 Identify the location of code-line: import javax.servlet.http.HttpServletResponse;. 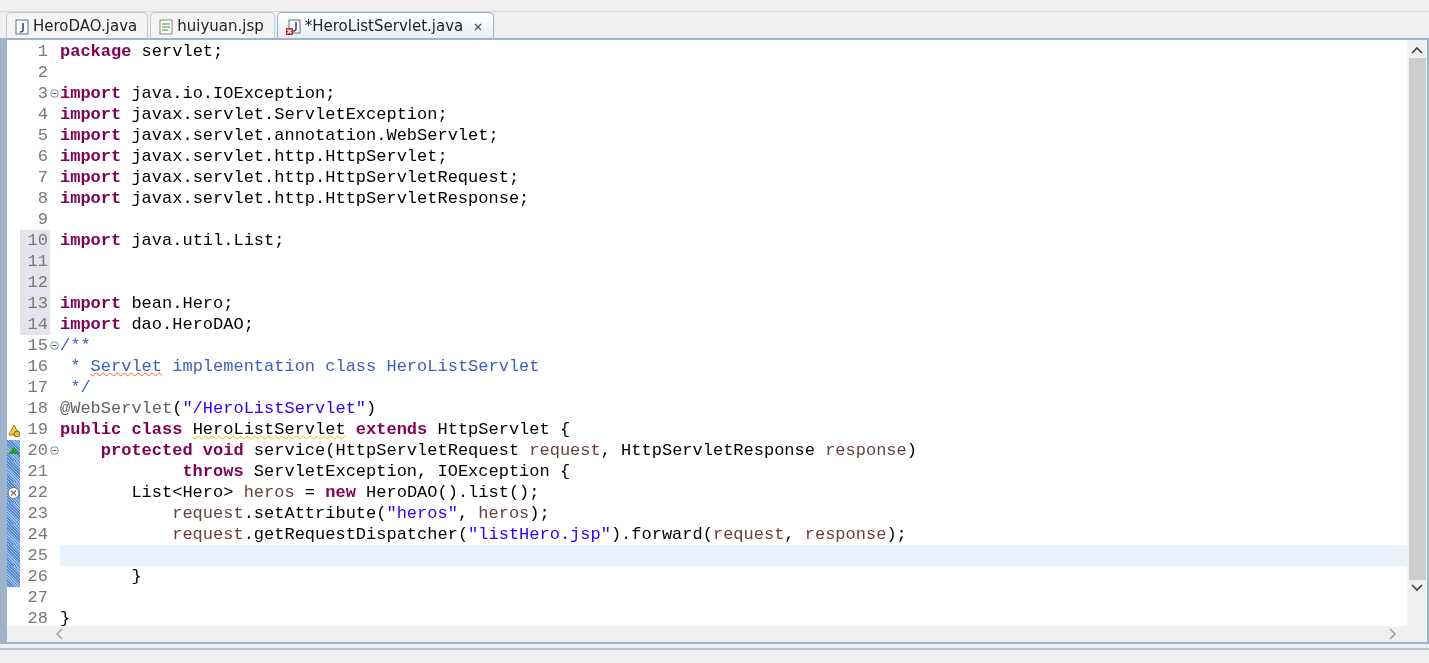
(295, 198).